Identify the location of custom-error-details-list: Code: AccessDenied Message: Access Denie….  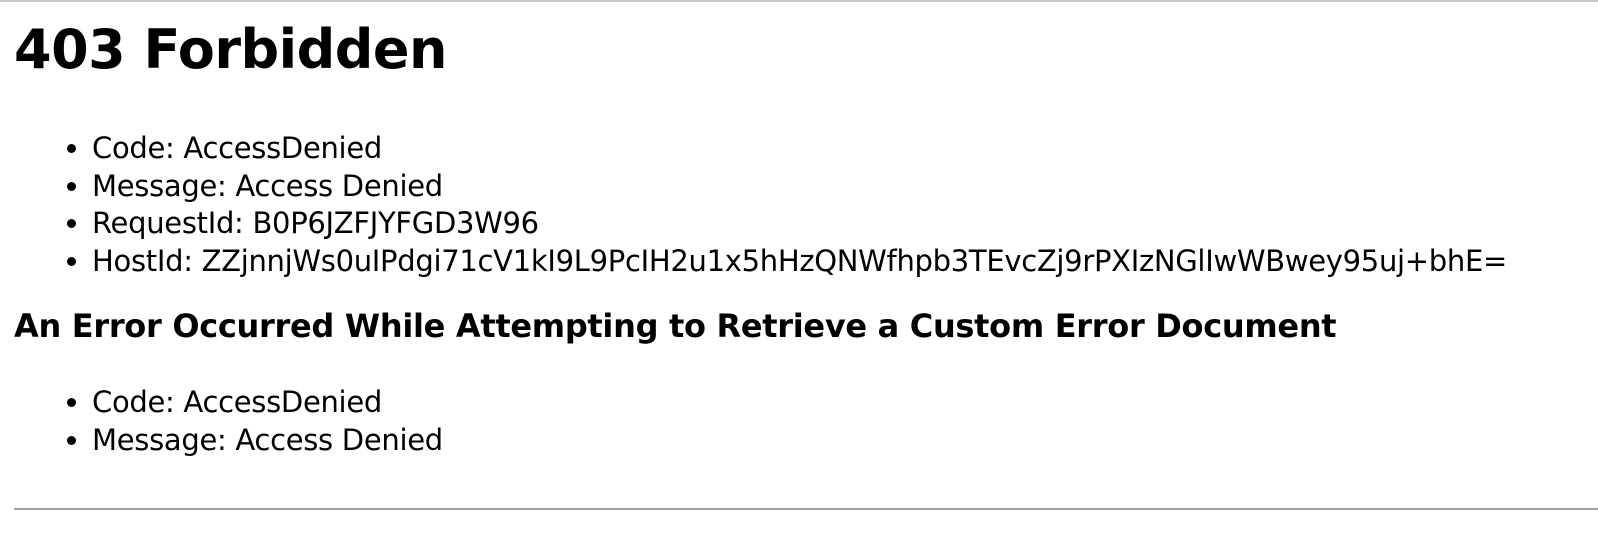
(799, 421).